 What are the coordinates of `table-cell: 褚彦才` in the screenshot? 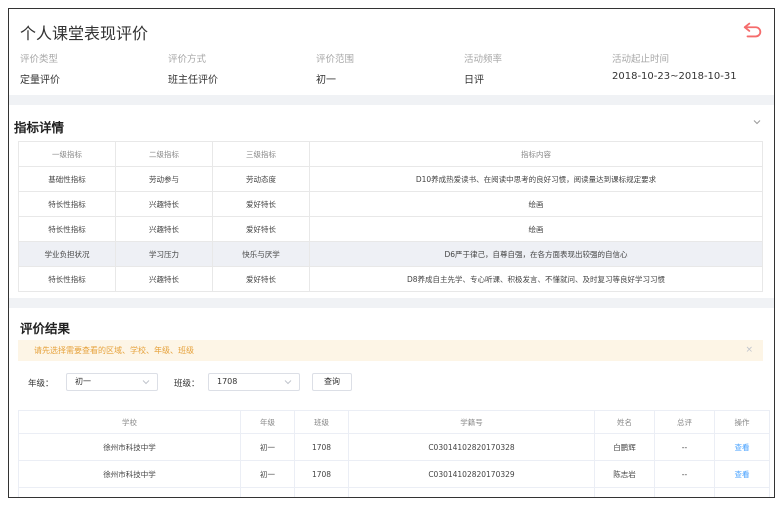 It's located at (624, 492).